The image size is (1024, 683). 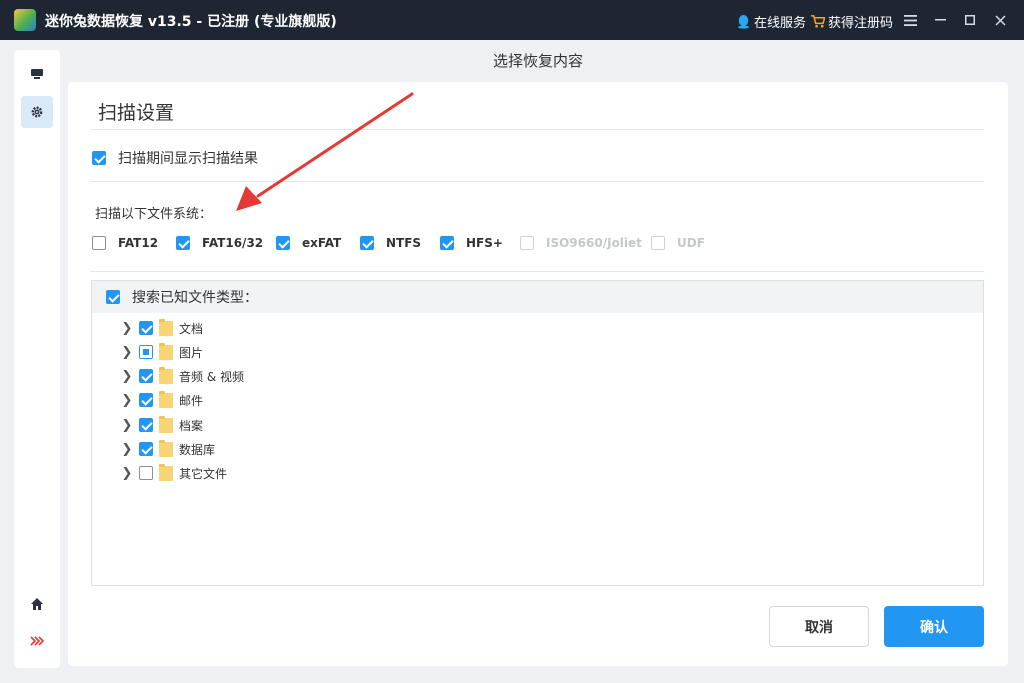 I want to click on fs-option-exfat: exFAT, so click(x=308, y=243).